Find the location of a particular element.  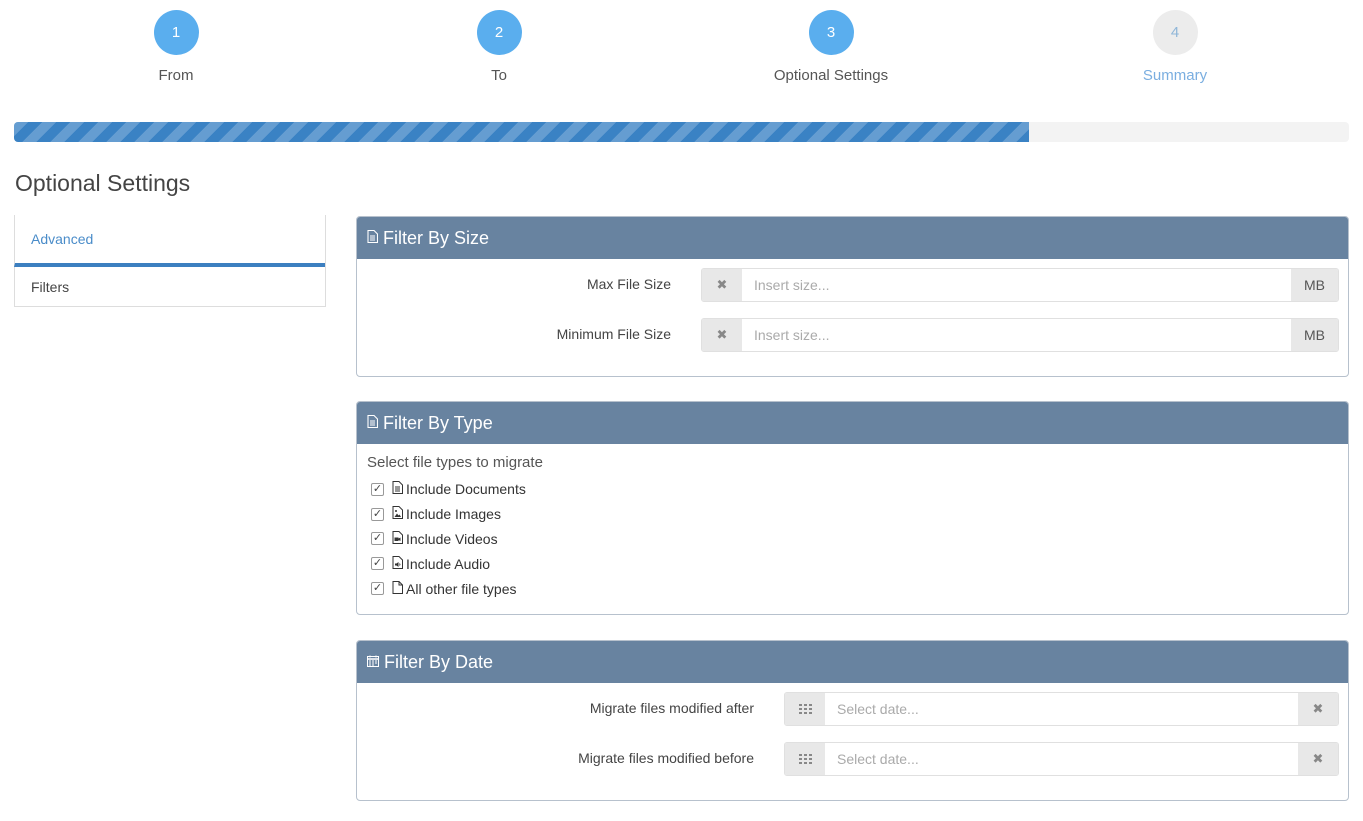

file-blank-icon is located at coordinates (397, 588).